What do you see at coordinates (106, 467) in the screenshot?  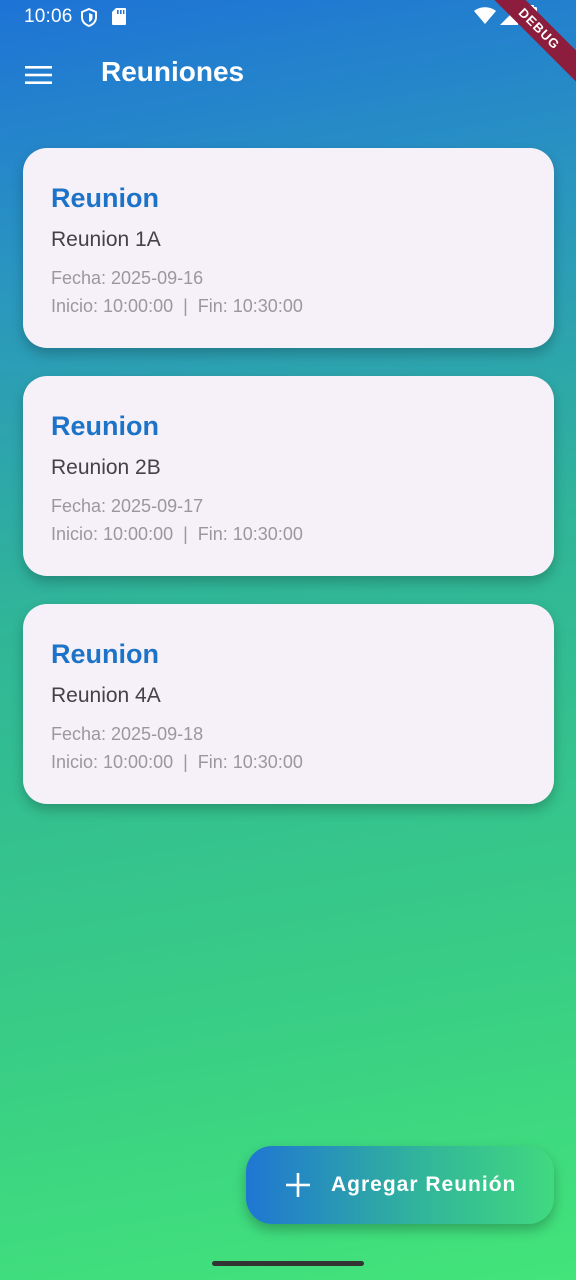 I see `meeting-name: Reunion 2B` at bounding box center [106, 467].